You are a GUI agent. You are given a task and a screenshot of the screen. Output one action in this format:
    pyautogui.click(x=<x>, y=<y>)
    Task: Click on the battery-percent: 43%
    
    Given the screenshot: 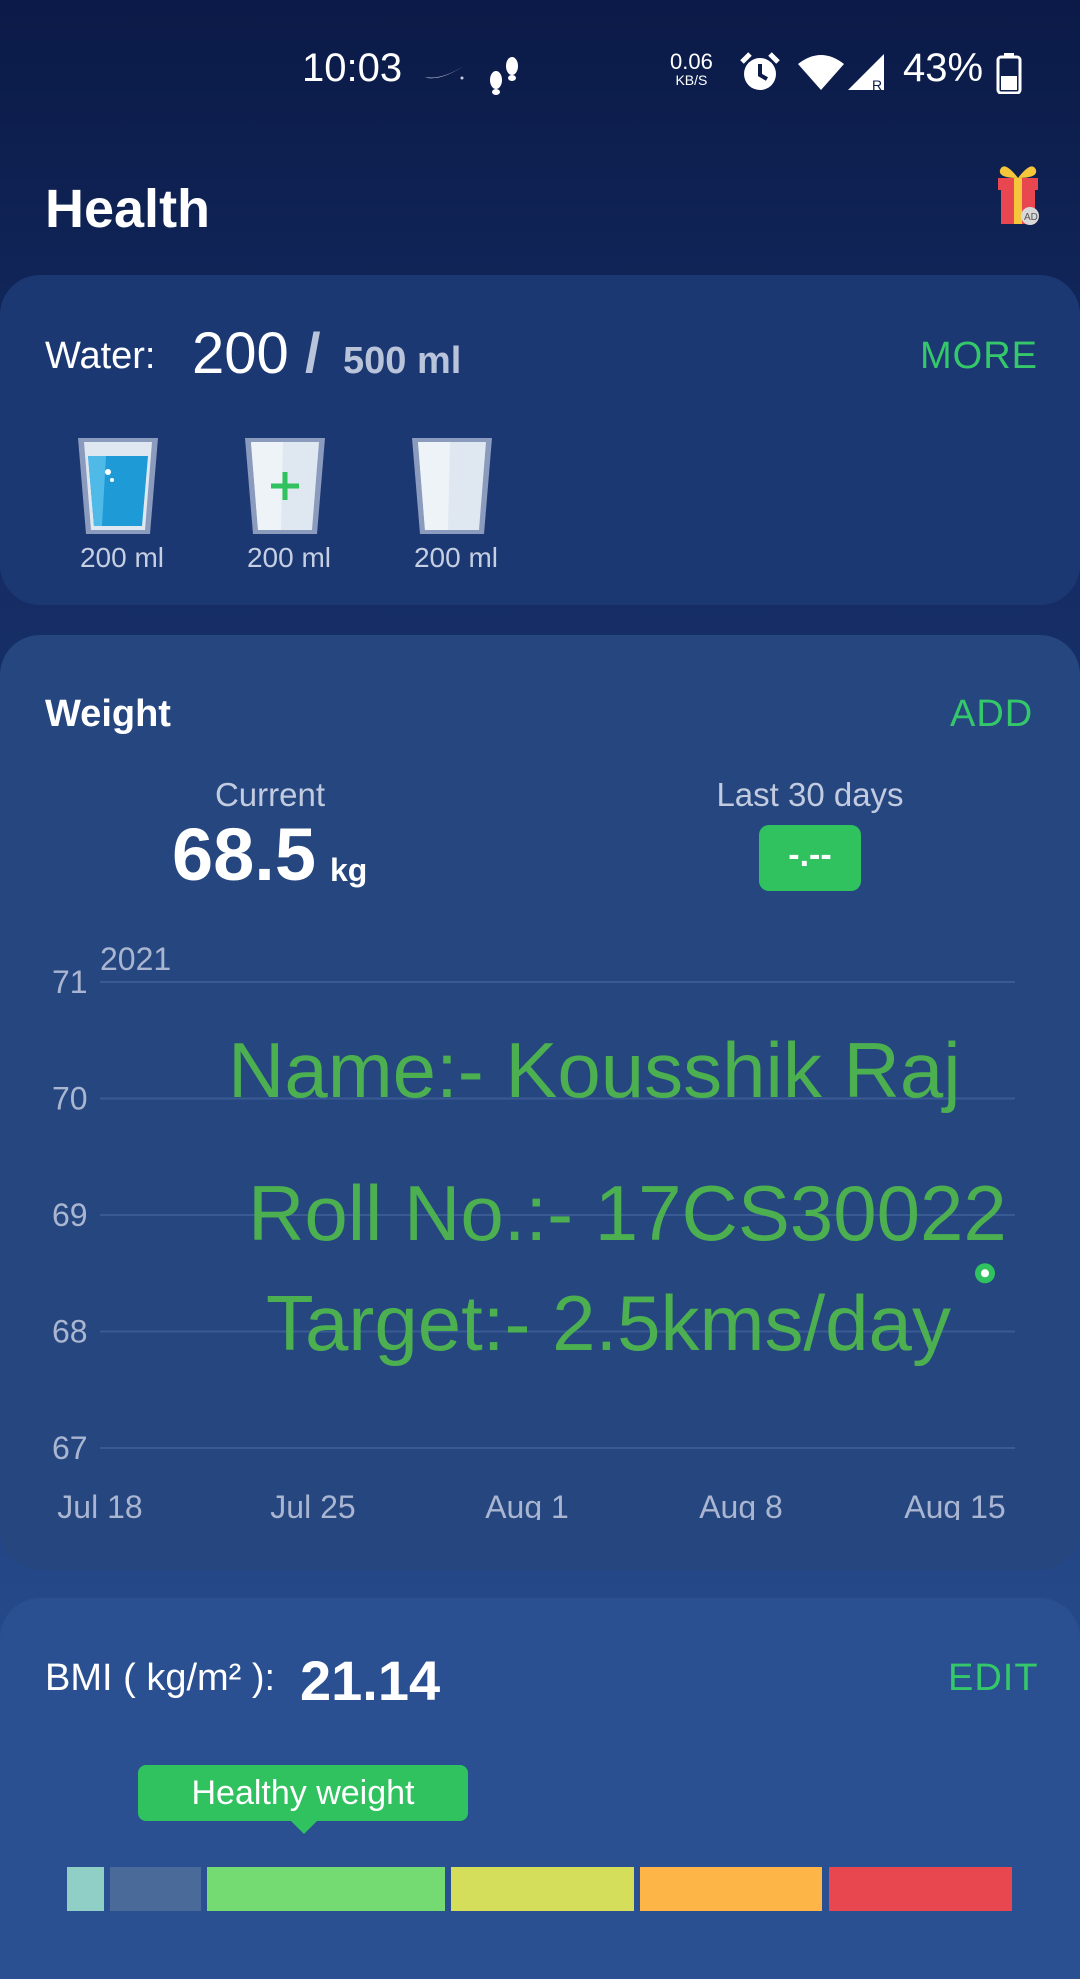 What is the action you would take?
    pyautogui.click(x=943, y=68)
    